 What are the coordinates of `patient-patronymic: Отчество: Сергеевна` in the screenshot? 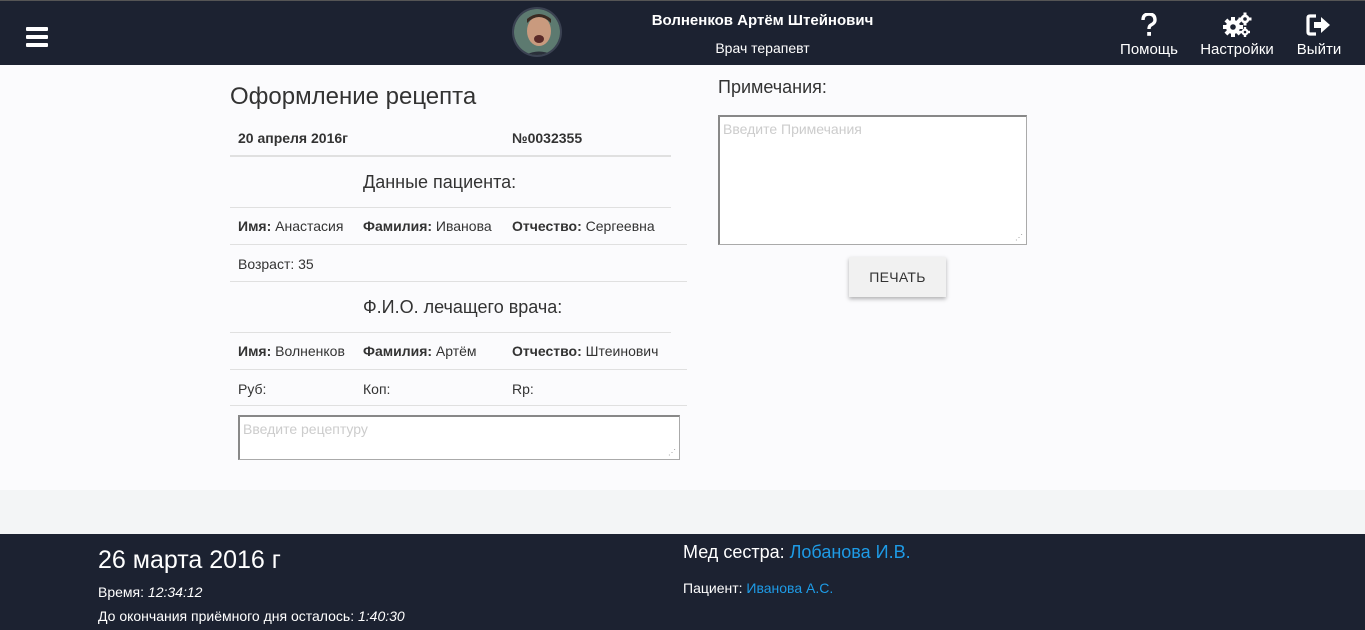 It's located at (583, 226).